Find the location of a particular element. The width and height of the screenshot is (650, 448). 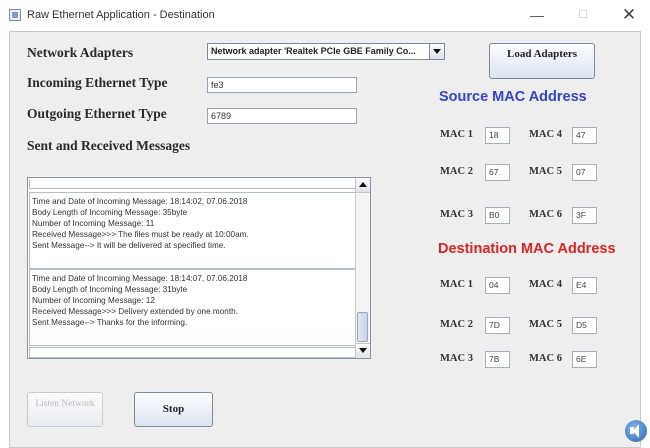

dest-mac6-label: MAC 6 is located at coordinates (545, 358).